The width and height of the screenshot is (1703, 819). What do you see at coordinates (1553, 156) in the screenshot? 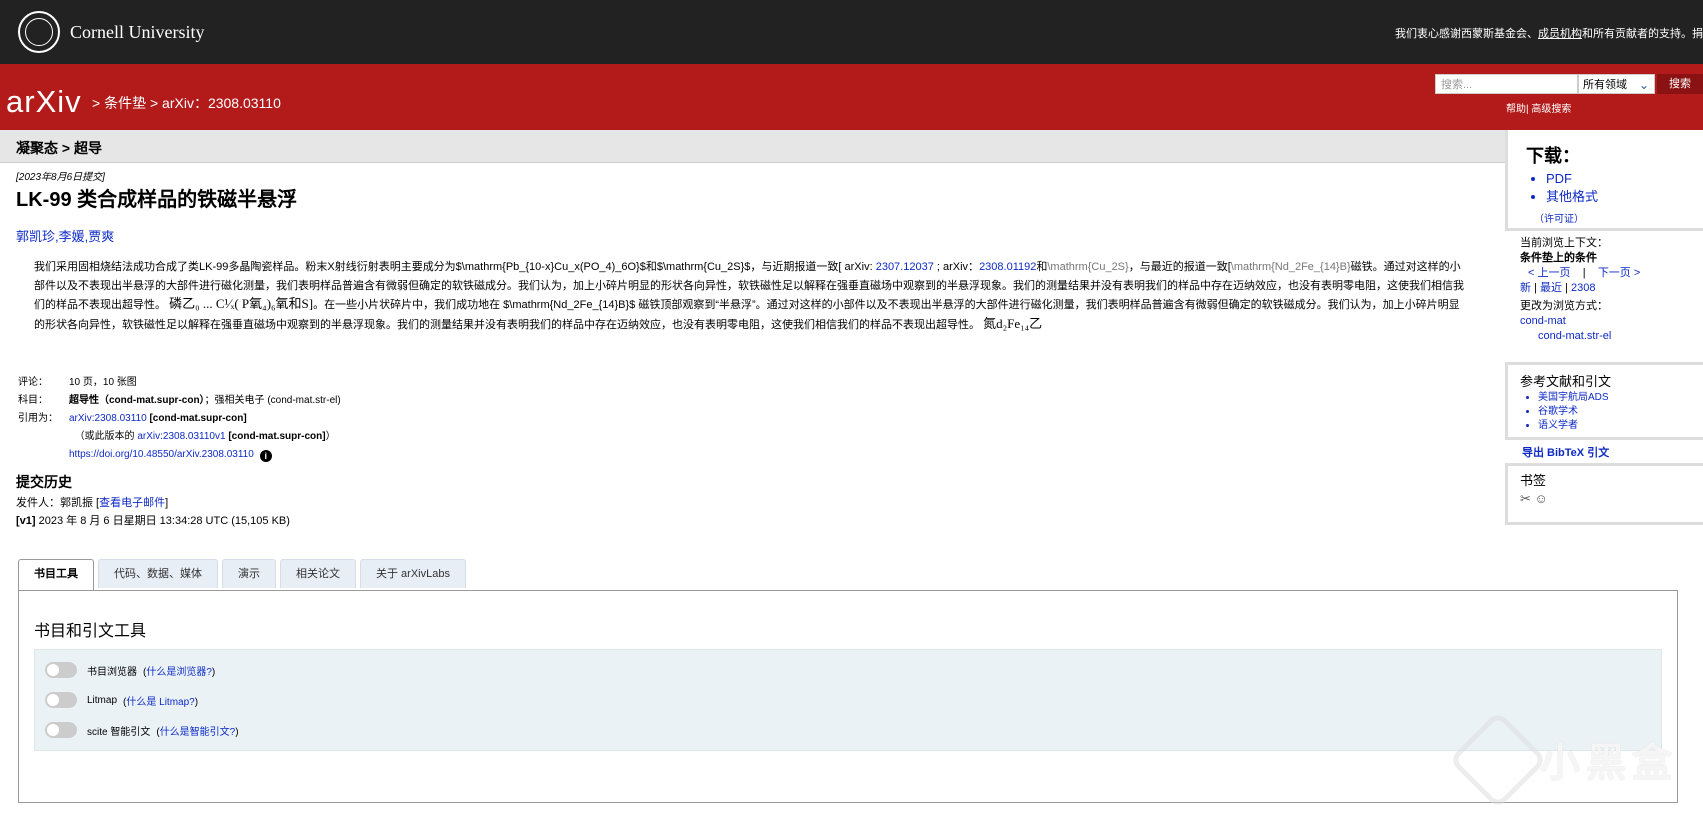
I see `download-title: 下载：` at bounding box center [1553, 156].